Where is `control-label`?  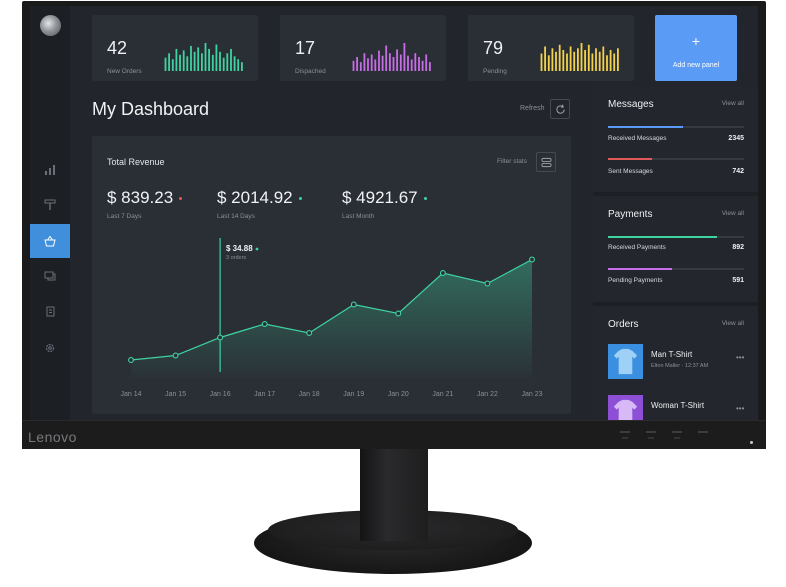
control-label is located at coordinates (625, 438).